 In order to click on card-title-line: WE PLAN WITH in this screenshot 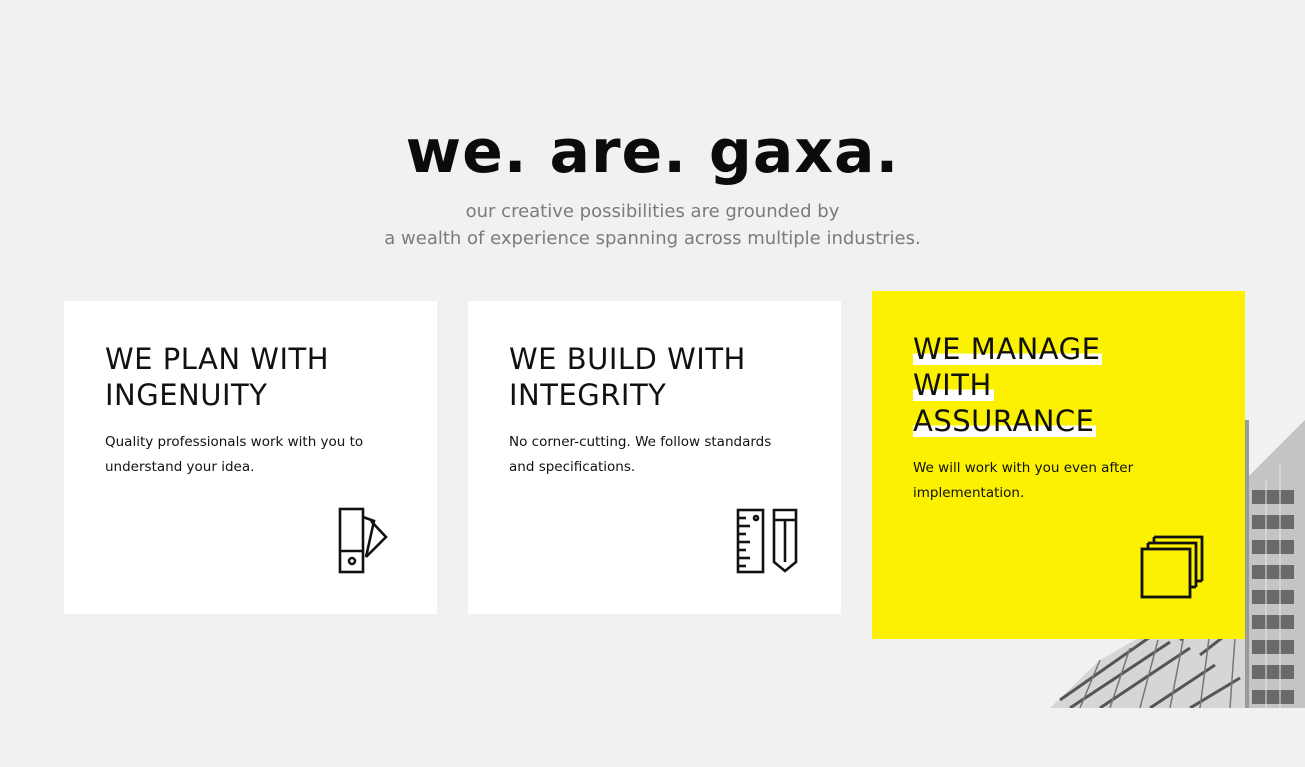, I will do `click(217, 359)`.